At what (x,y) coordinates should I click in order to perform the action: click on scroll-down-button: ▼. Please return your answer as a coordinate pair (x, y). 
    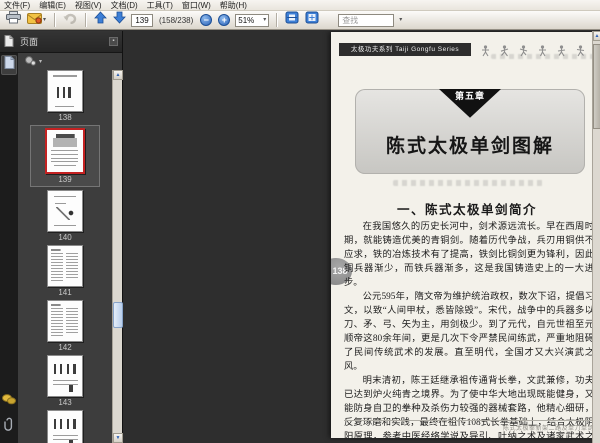
    Looking at the image, I should click on (118, 438).